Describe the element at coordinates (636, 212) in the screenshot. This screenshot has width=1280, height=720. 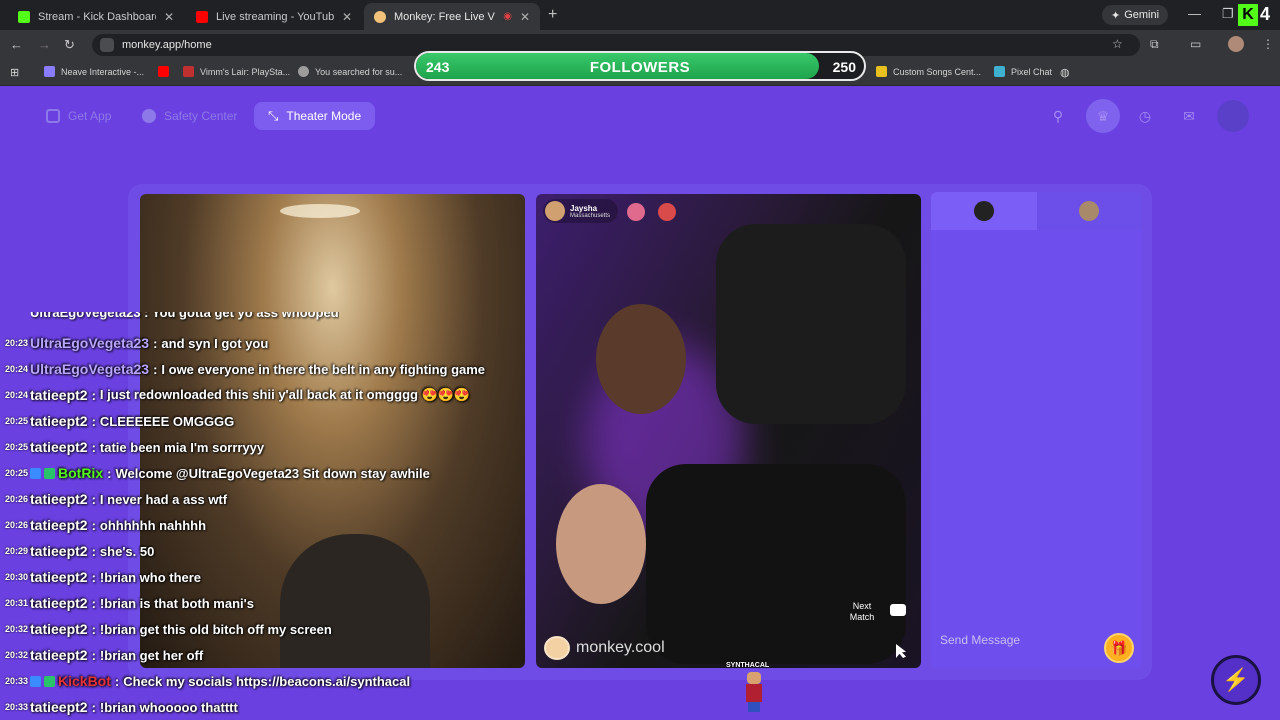
I see `heart-icon` at that location.